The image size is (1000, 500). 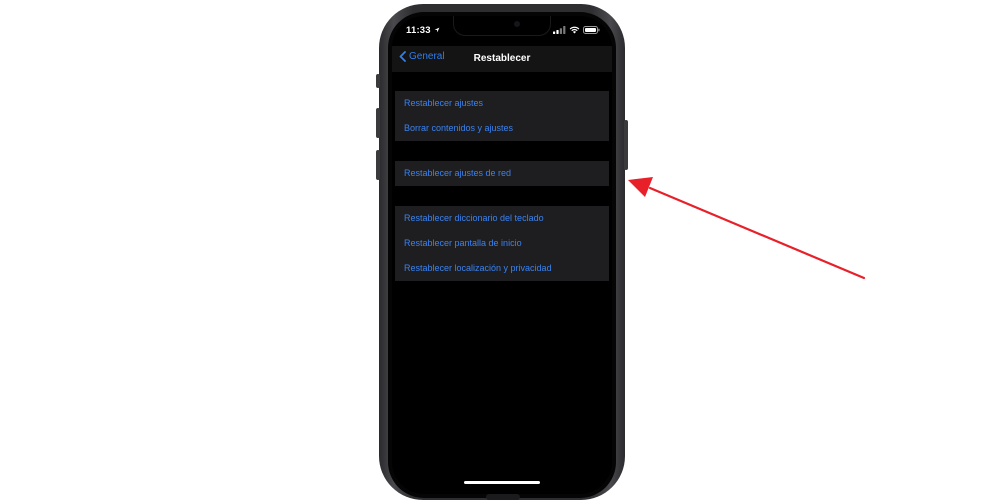 I want to click on wifi-icon, so click(x=574, y=30).